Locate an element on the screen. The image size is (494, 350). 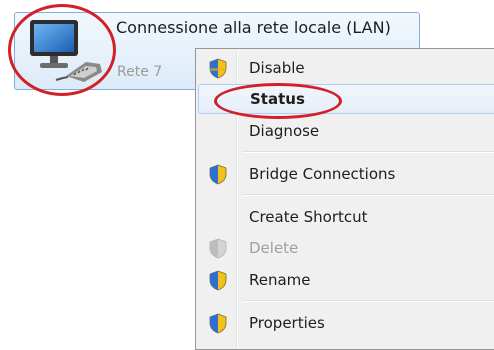
menu-item-create-shortcut: Create Shortcut is located at coordinates (346, 217).